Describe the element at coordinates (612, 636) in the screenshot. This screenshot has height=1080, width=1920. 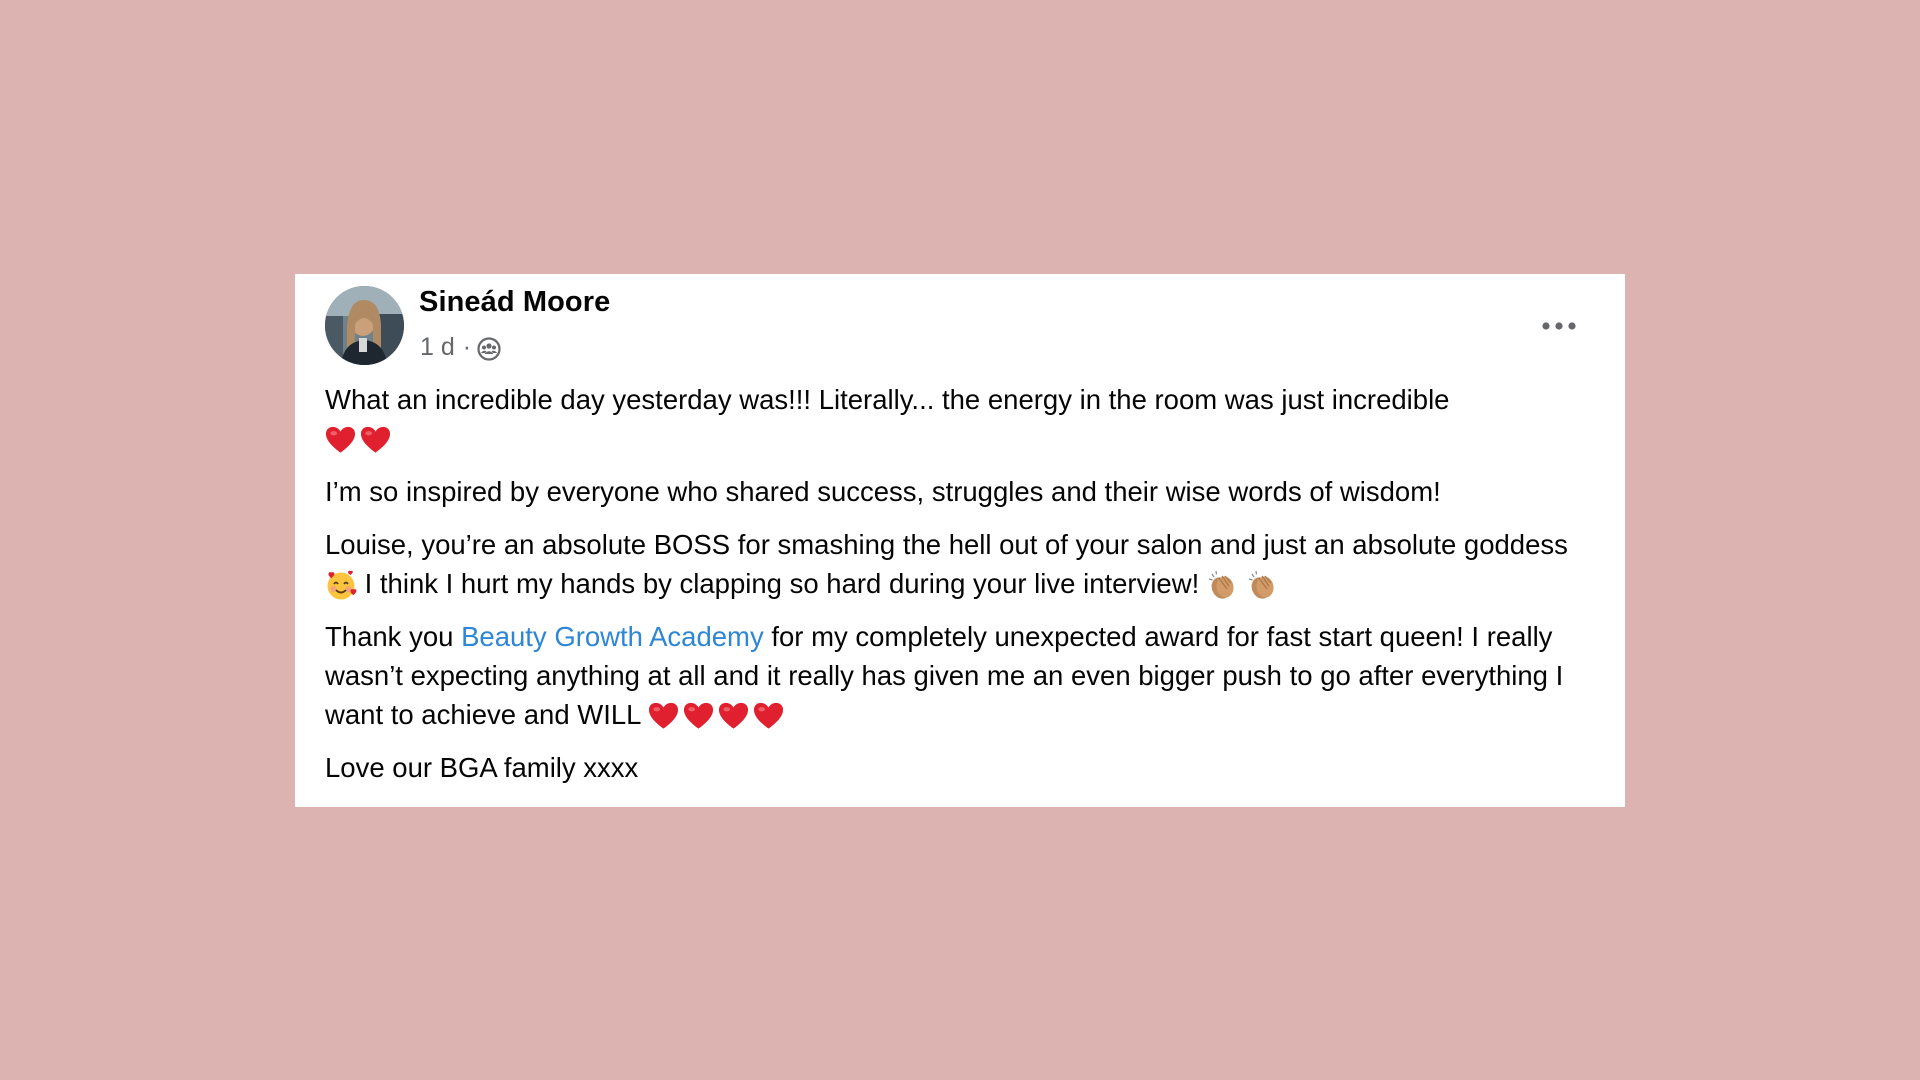
I see `beauty-growth-academy-link: Beauty Growth Academy` at that location.